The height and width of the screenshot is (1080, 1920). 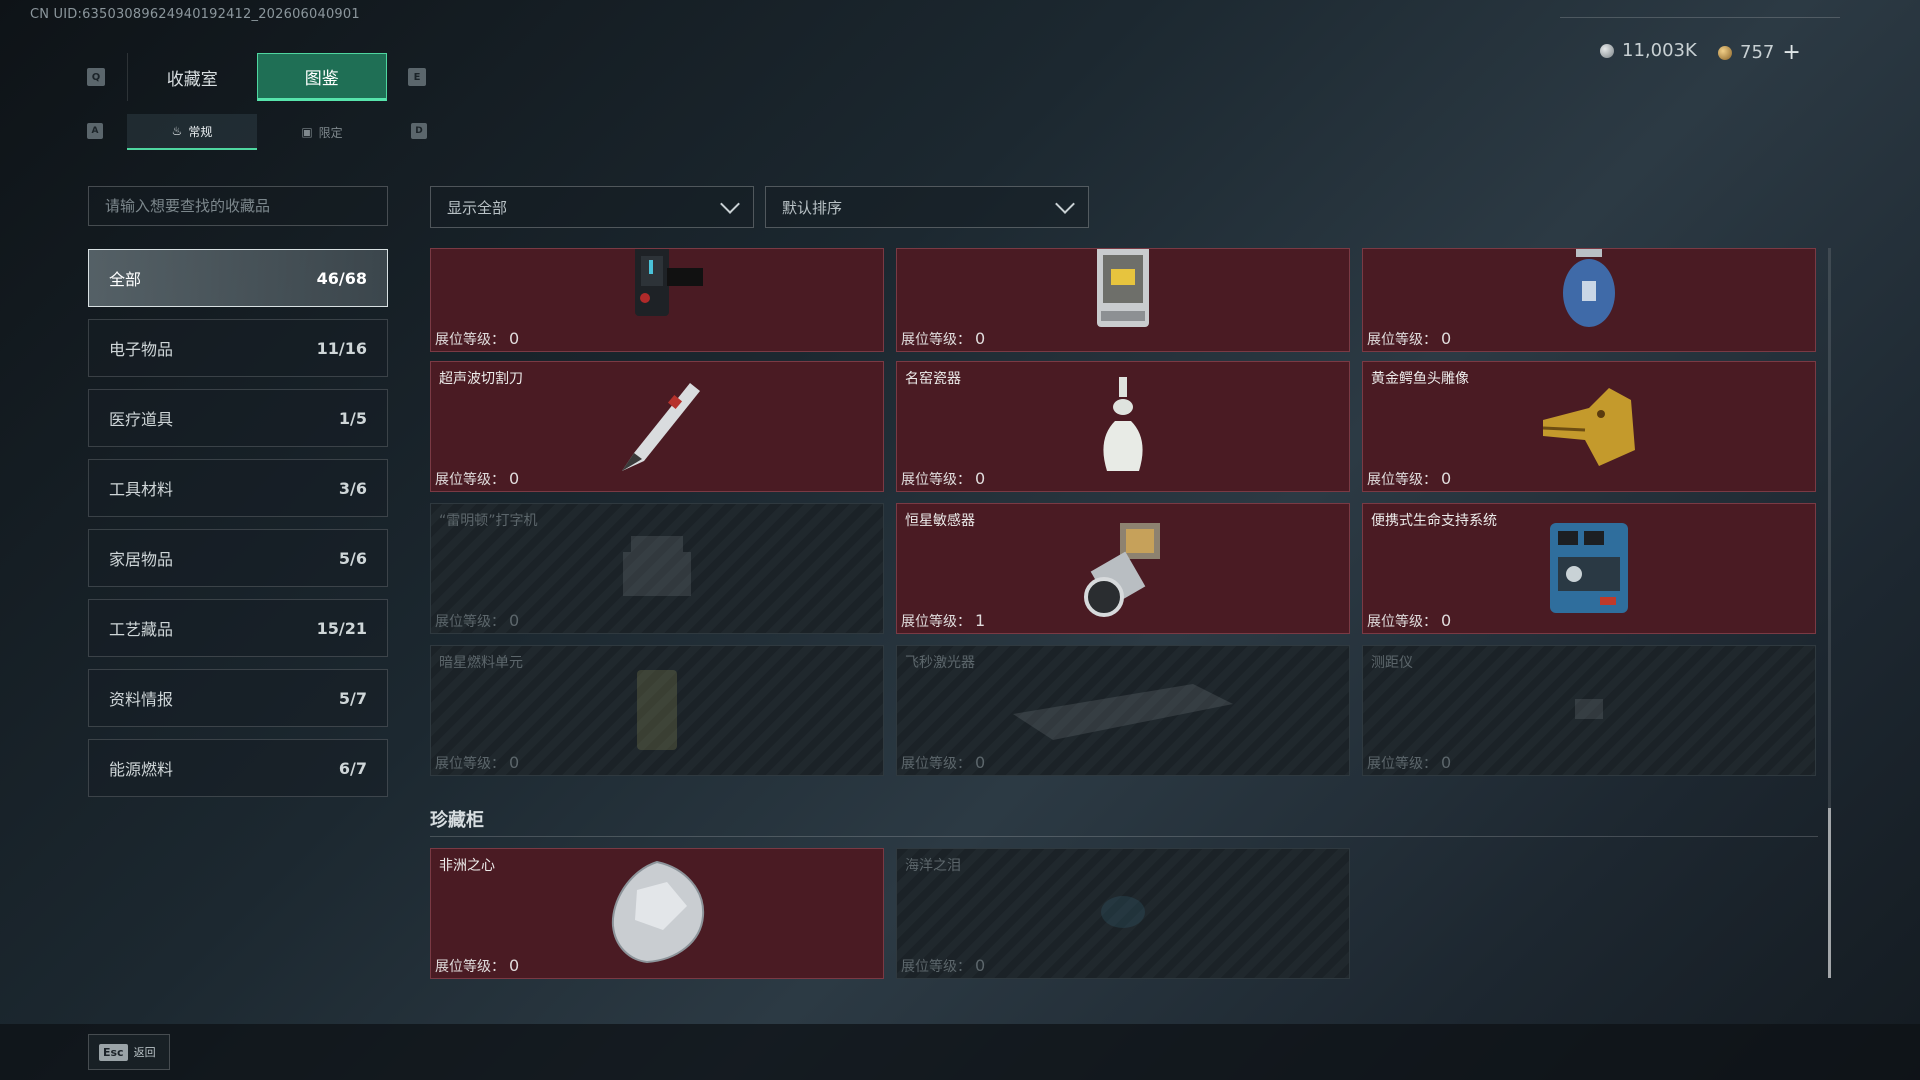 I want to click on main-tabs: 收藏室 图鉴, so click(x=257, y=77).